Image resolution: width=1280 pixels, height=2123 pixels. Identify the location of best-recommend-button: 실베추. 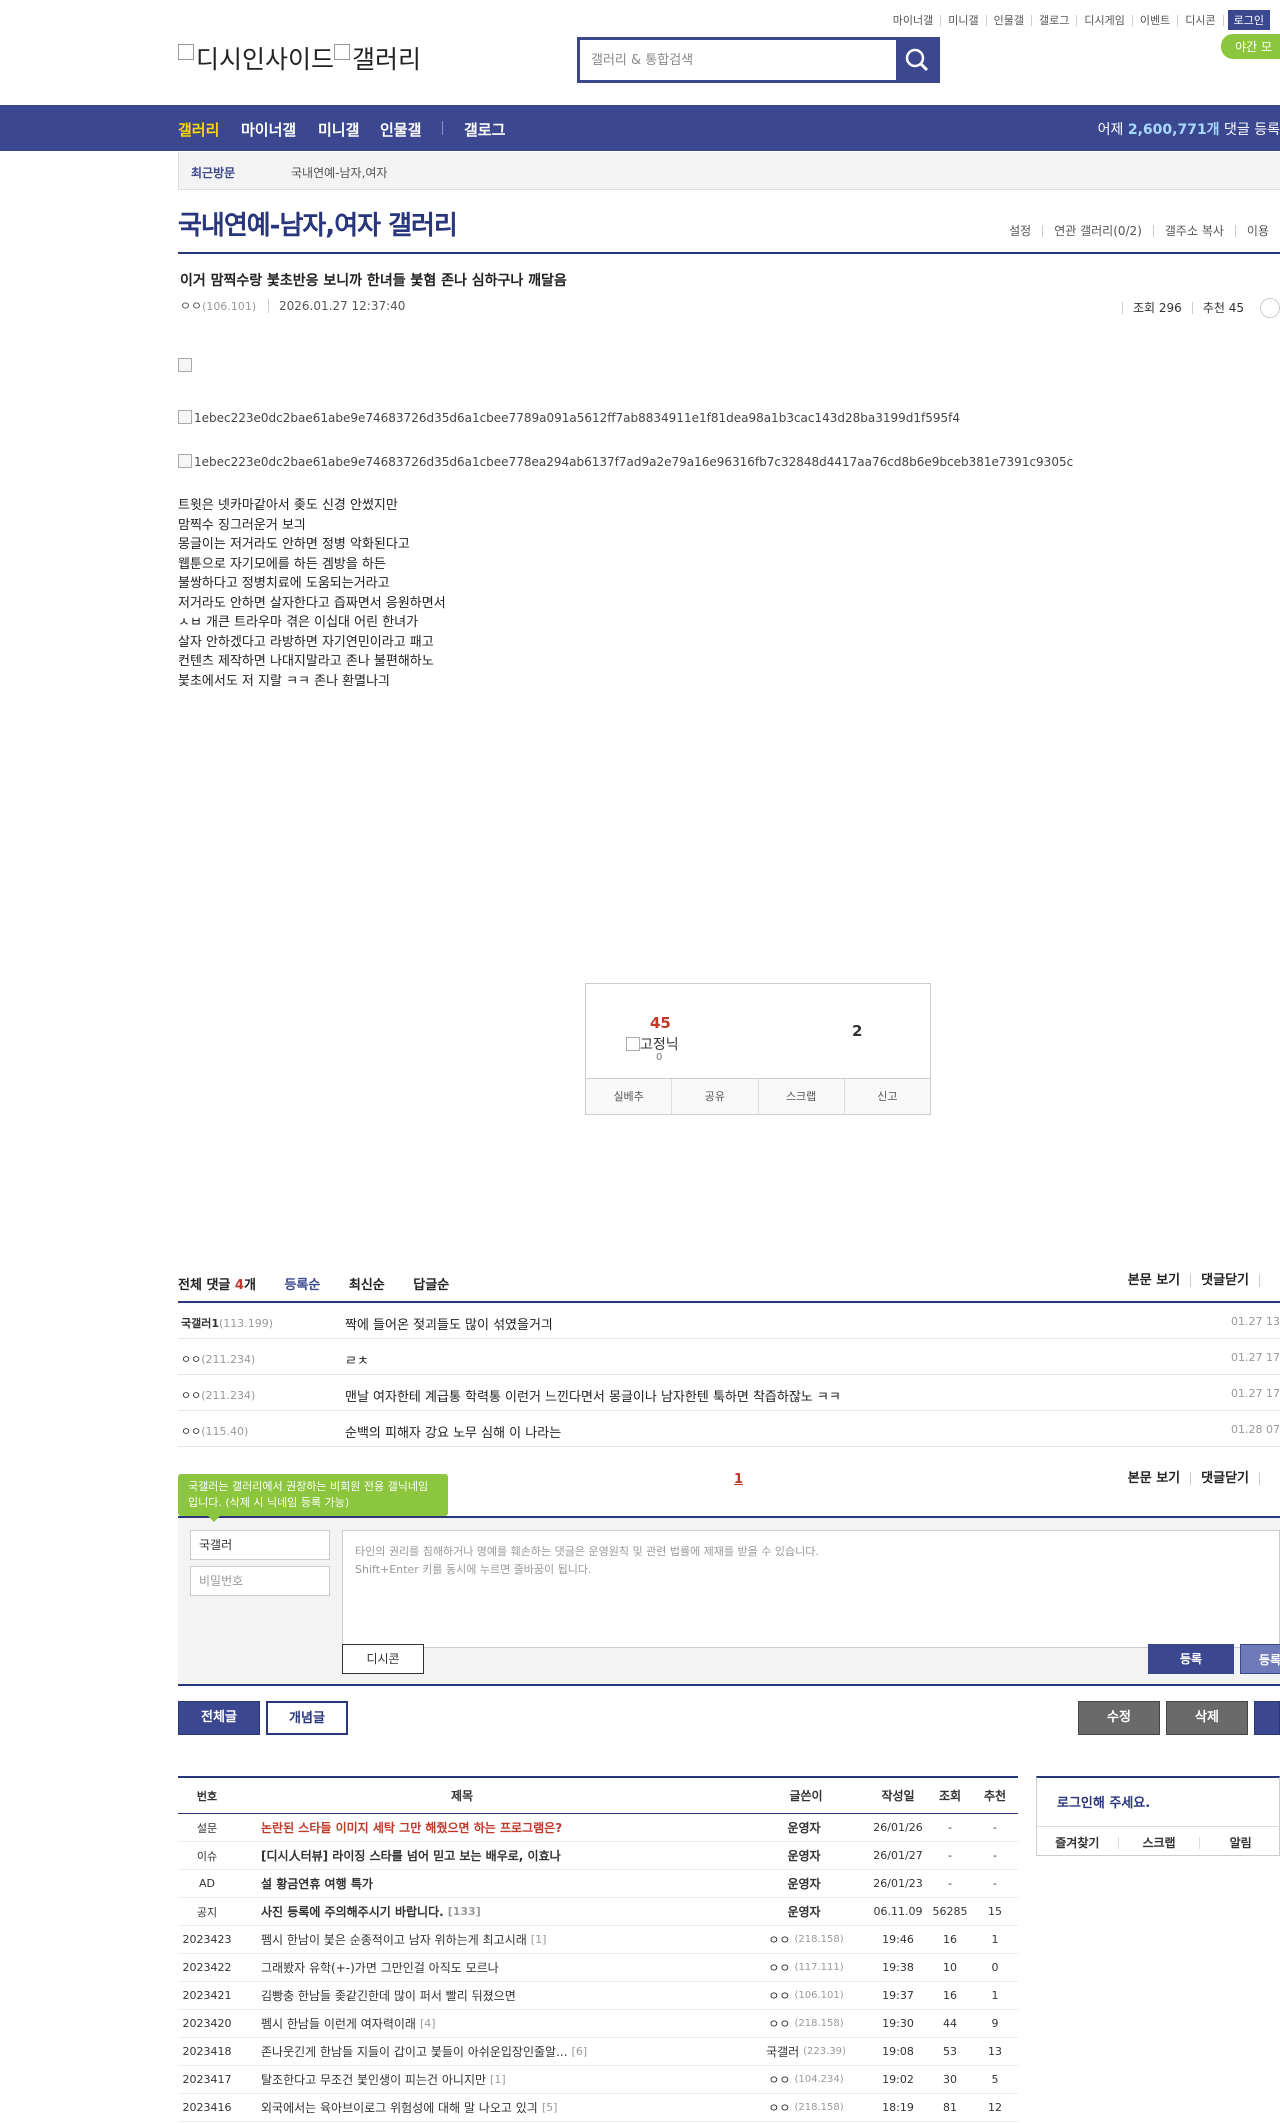
(628, 1096).